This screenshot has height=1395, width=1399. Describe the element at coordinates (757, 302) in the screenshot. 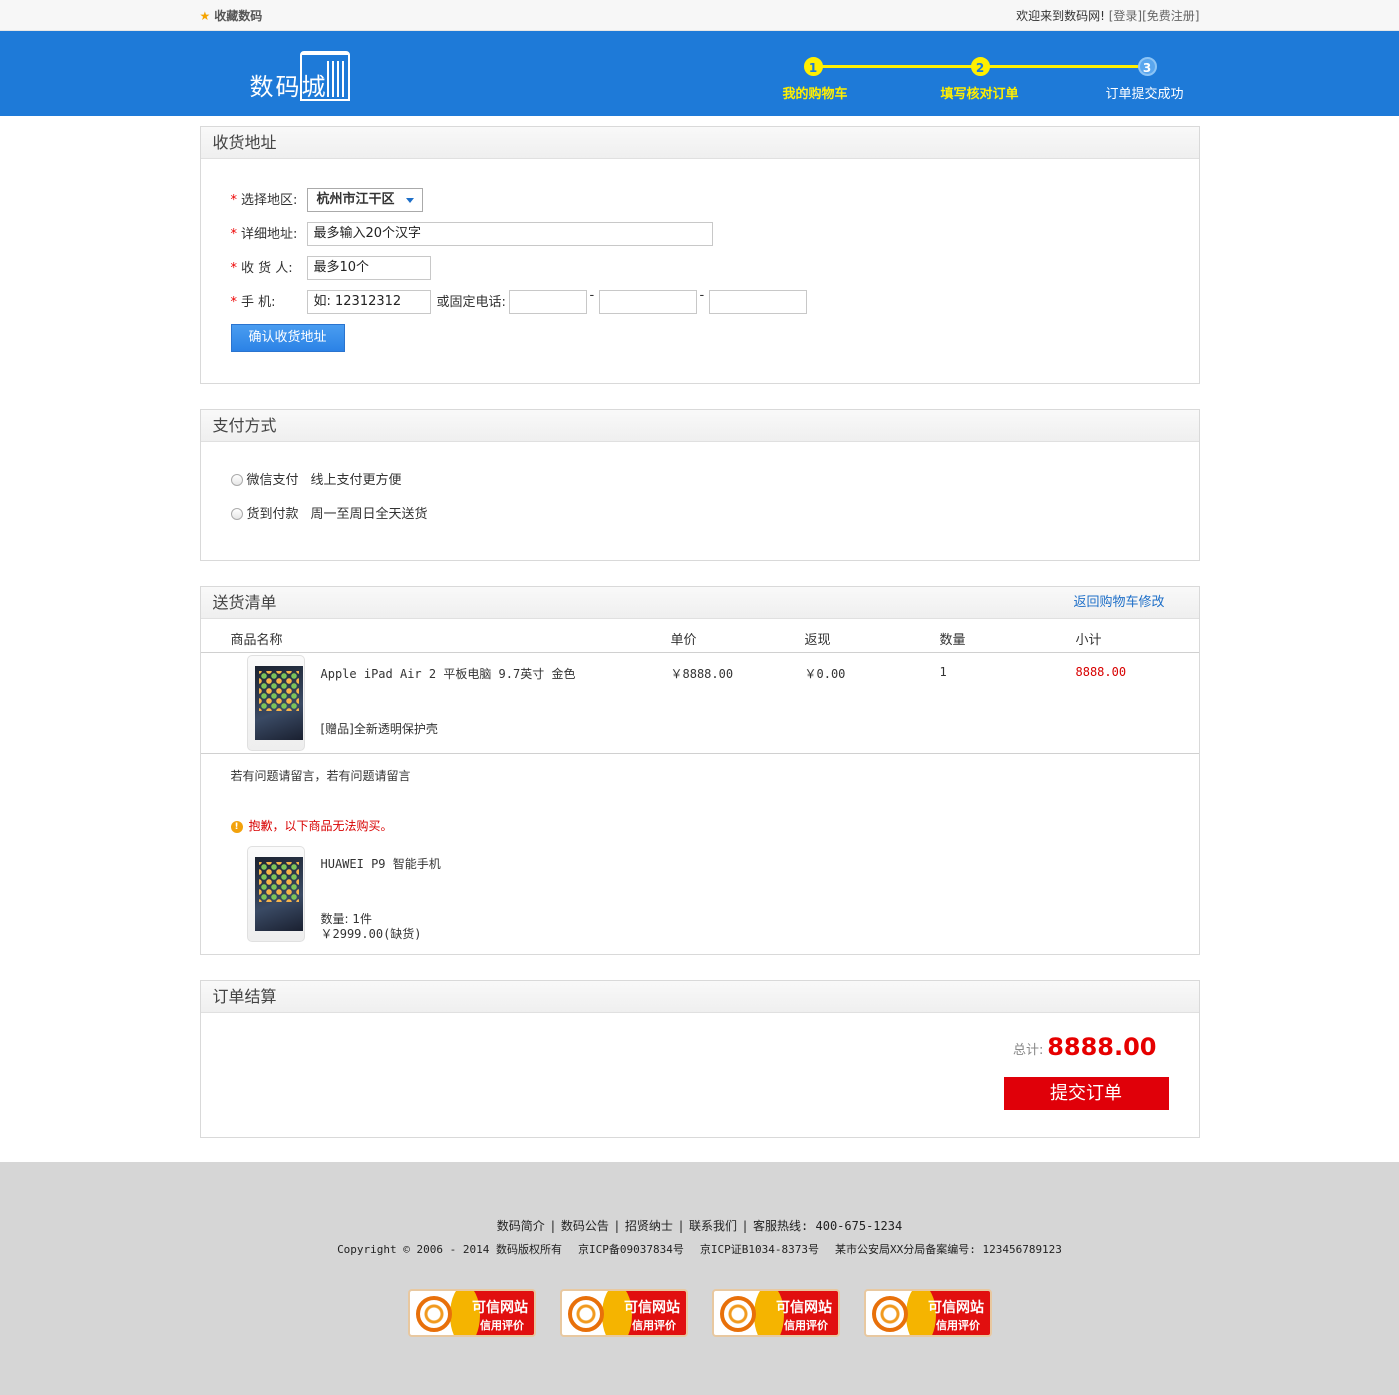

I see `landline-ext-input` at that location.